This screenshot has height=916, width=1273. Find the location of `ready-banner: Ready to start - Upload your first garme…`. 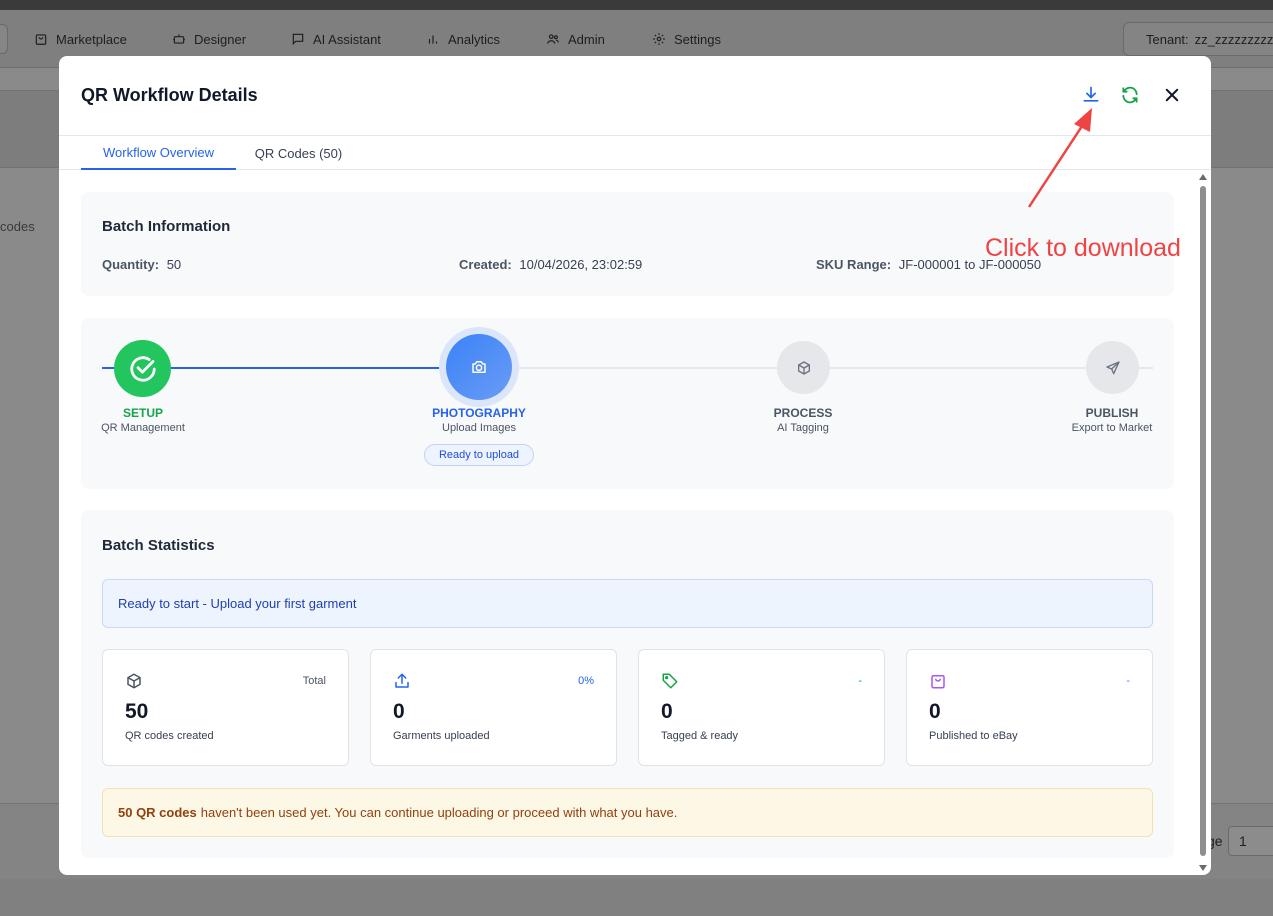

ready-banner: Ready to start - Upload your first garme… is located at coordinates (627, 603).